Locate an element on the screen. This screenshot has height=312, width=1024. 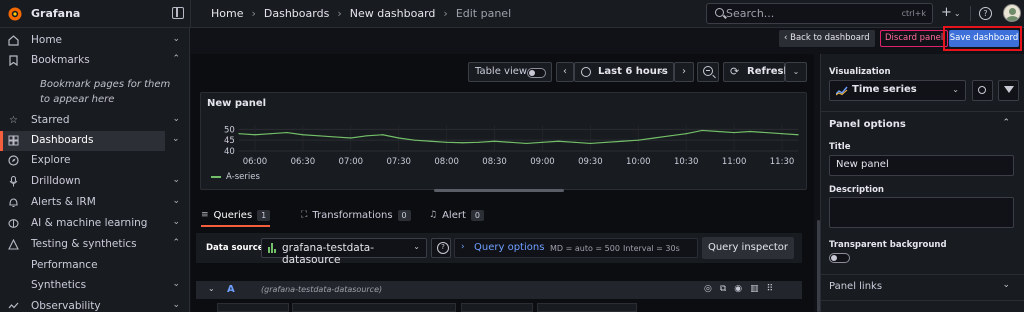
sidebar-item-bookmarks: Bookmarks ⌃ is located at coordinates (94, 61).